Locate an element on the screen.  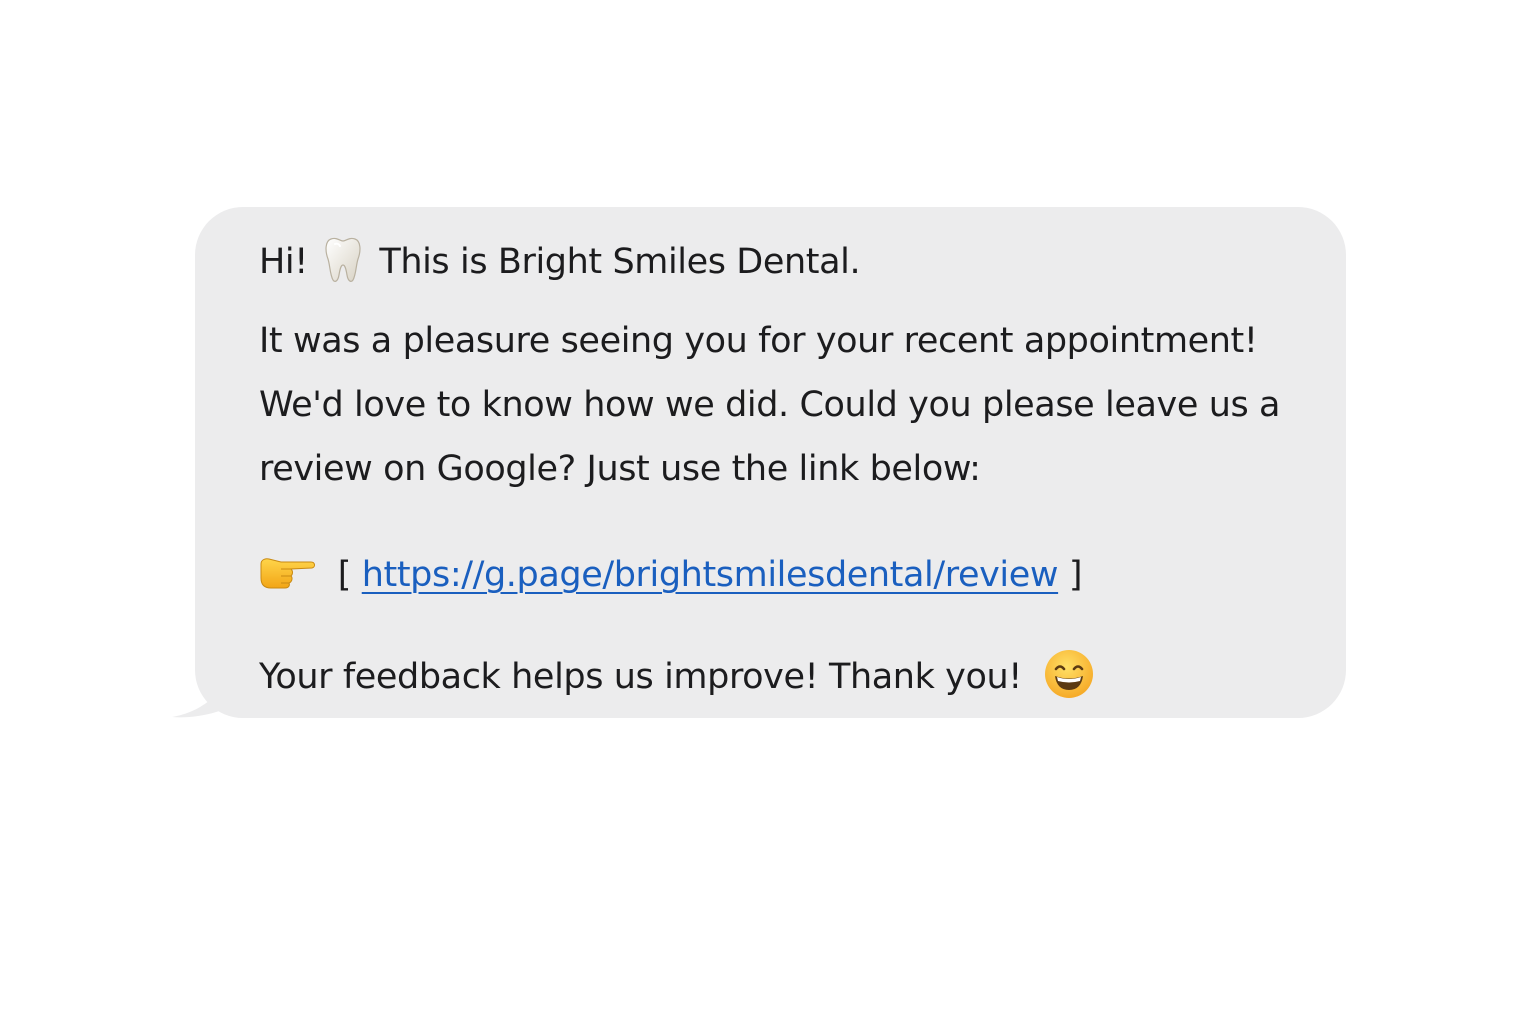
pointing-right-hand-icon is located at coordinates (287, 573).